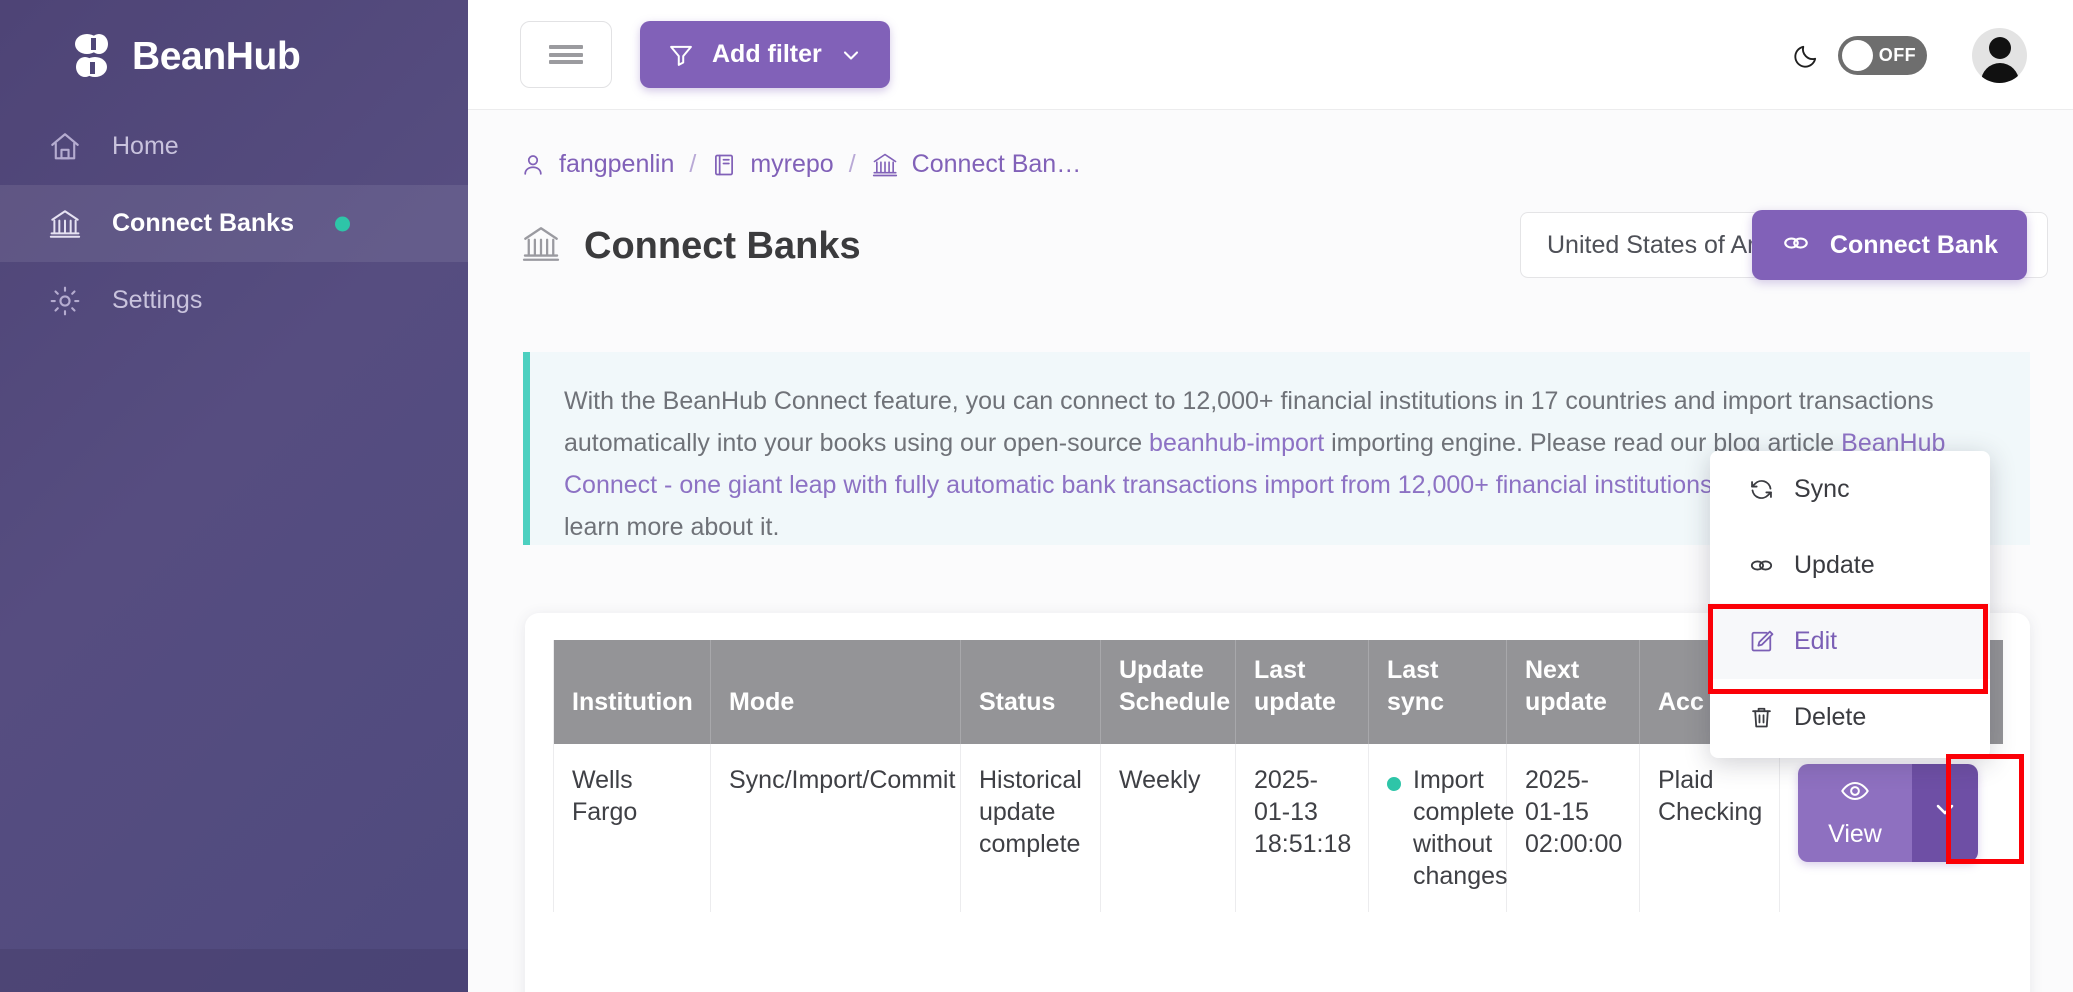 Image resolution: width=2073 pixels, height=992 pixels. I want to click on row-action-group: View, so click(1888, 813).